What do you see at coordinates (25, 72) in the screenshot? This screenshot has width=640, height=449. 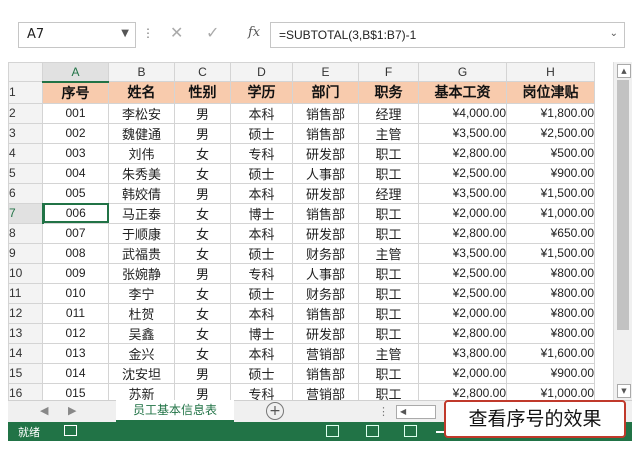 I see `select-all-corner` at bounding box center [25, 72].